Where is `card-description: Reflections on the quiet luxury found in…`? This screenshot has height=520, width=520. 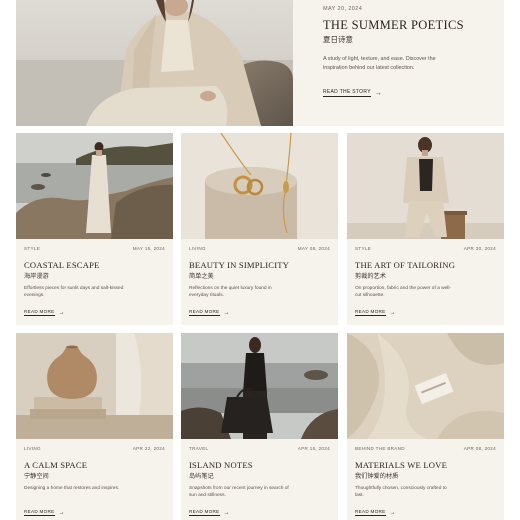 card-description: Reflections on the quiet luxury found in… is located at coordinates (230, 292).